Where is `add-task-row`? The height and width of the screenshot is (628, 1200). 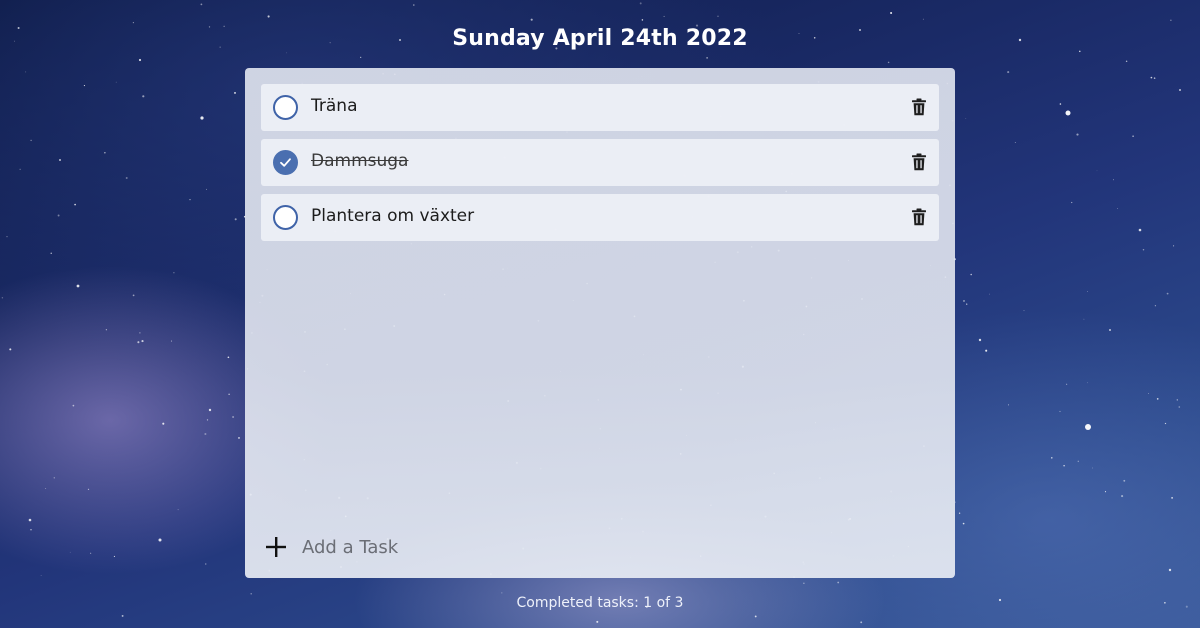
add-task-row is located at coordinates (473, 547).